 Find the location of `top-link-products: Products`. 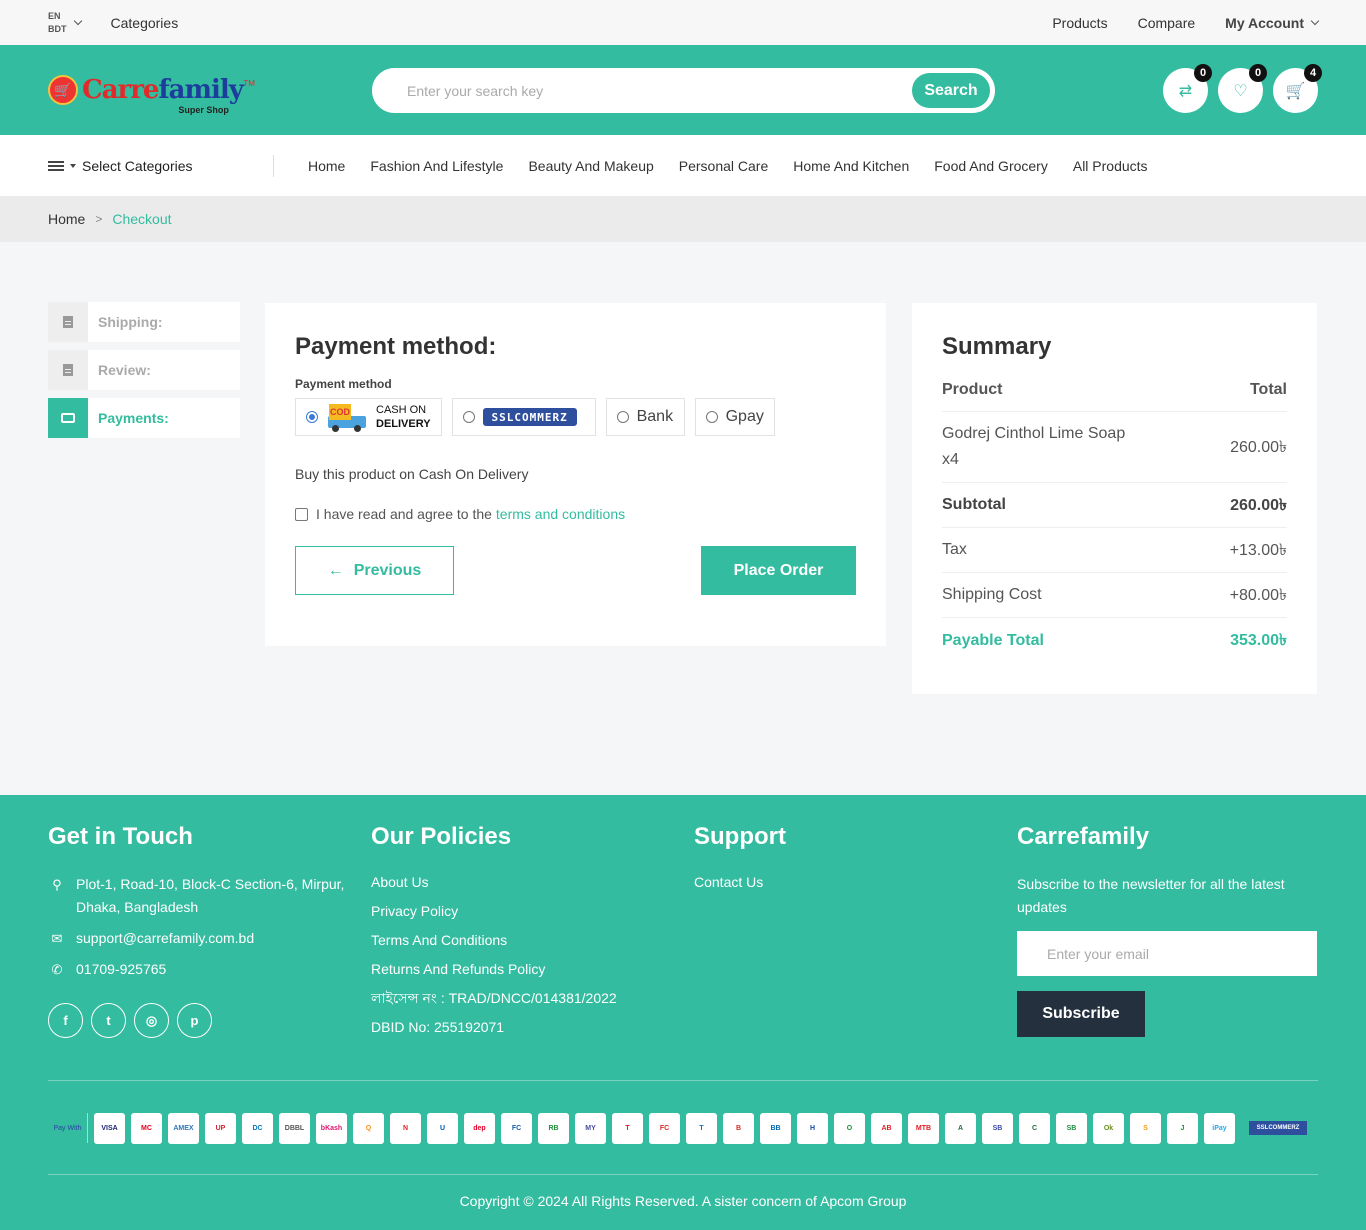

top-link-products: Products is located at coordinates (1079, 23).